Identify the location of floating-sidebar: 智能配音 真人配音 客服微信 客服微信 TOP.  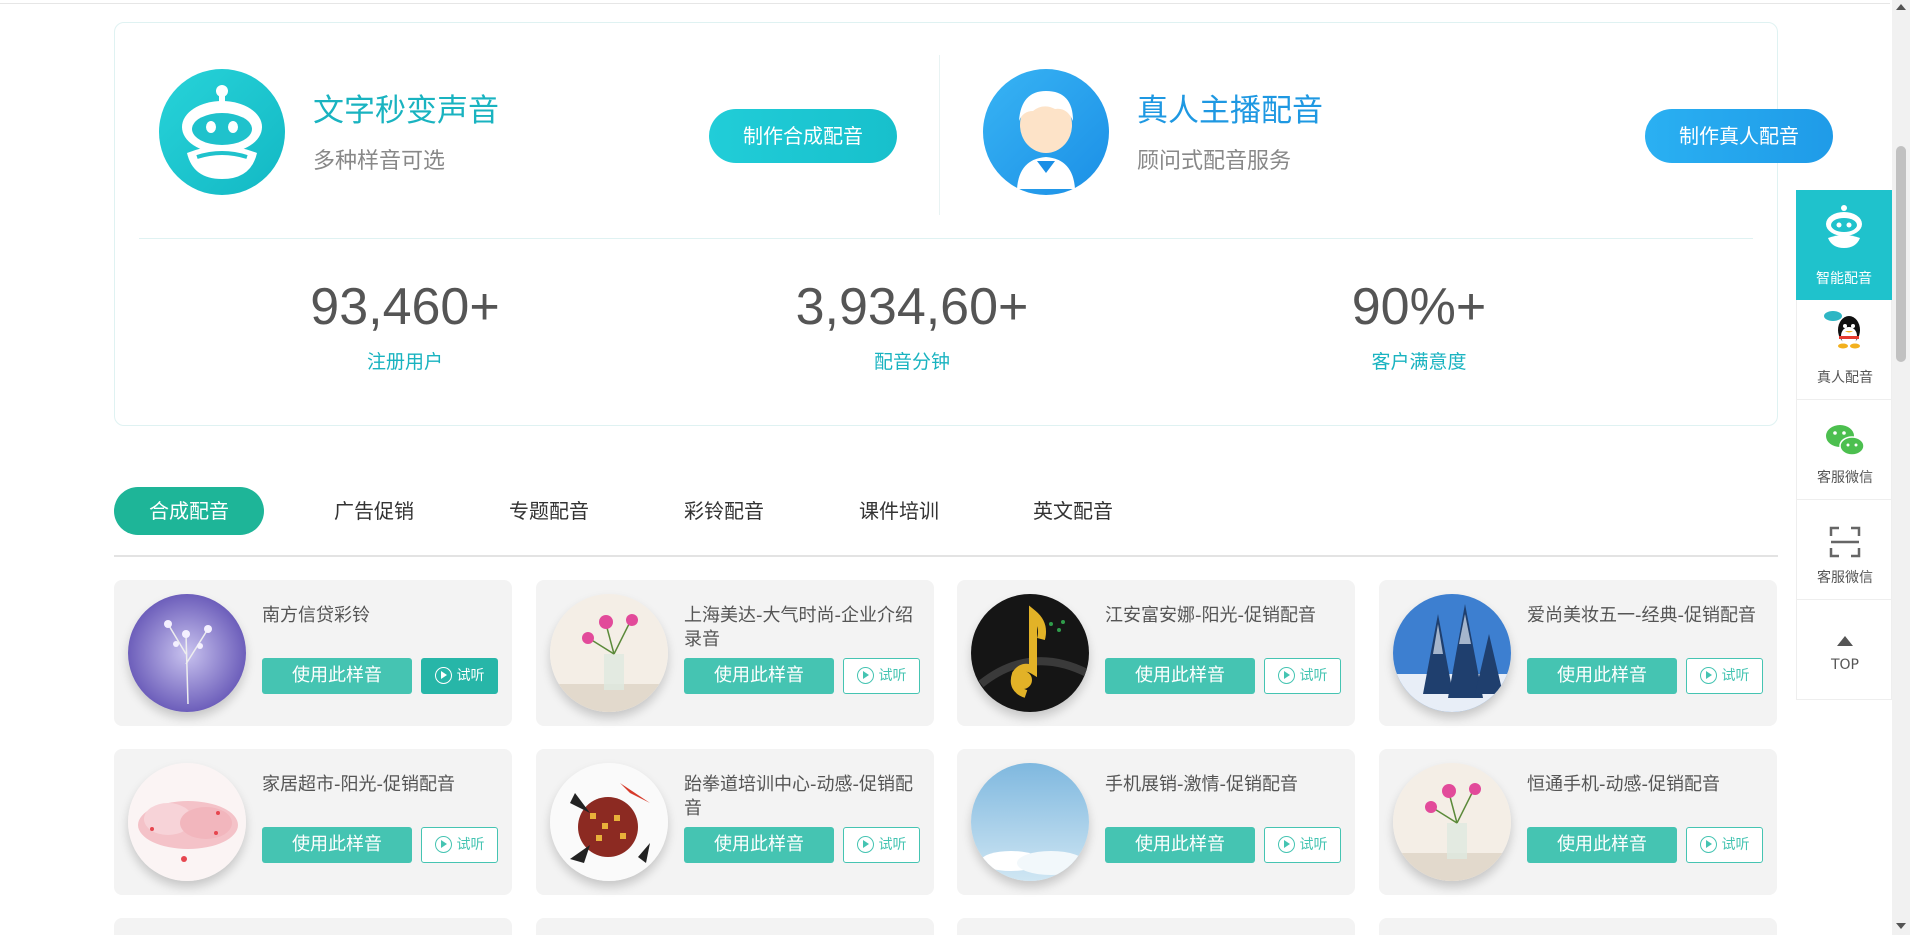
(1844, 445).